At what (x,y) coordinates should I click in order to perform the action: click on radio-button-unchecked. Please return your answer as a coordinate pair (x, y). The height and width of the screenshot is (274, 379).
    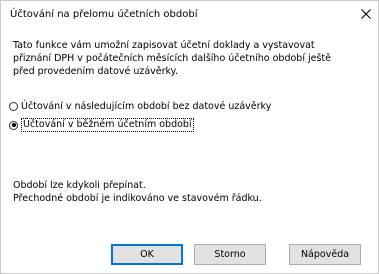
    Looking at the image, I should click on (13, 106).